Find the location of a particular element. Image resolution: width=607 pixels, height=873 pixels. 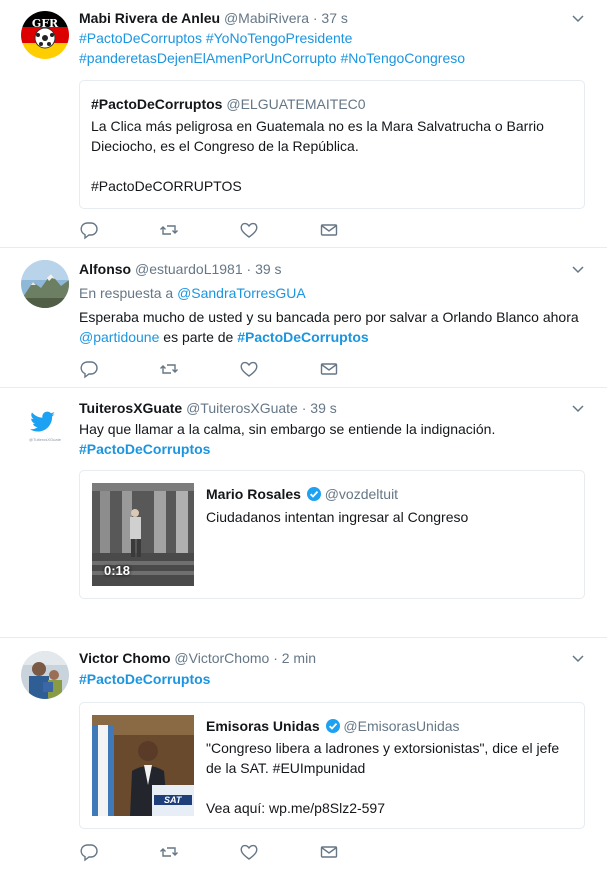

tweet-header: Mabi Rivera de Anleu @MabiRivera · 37 s is located at coordinates (213, 18).